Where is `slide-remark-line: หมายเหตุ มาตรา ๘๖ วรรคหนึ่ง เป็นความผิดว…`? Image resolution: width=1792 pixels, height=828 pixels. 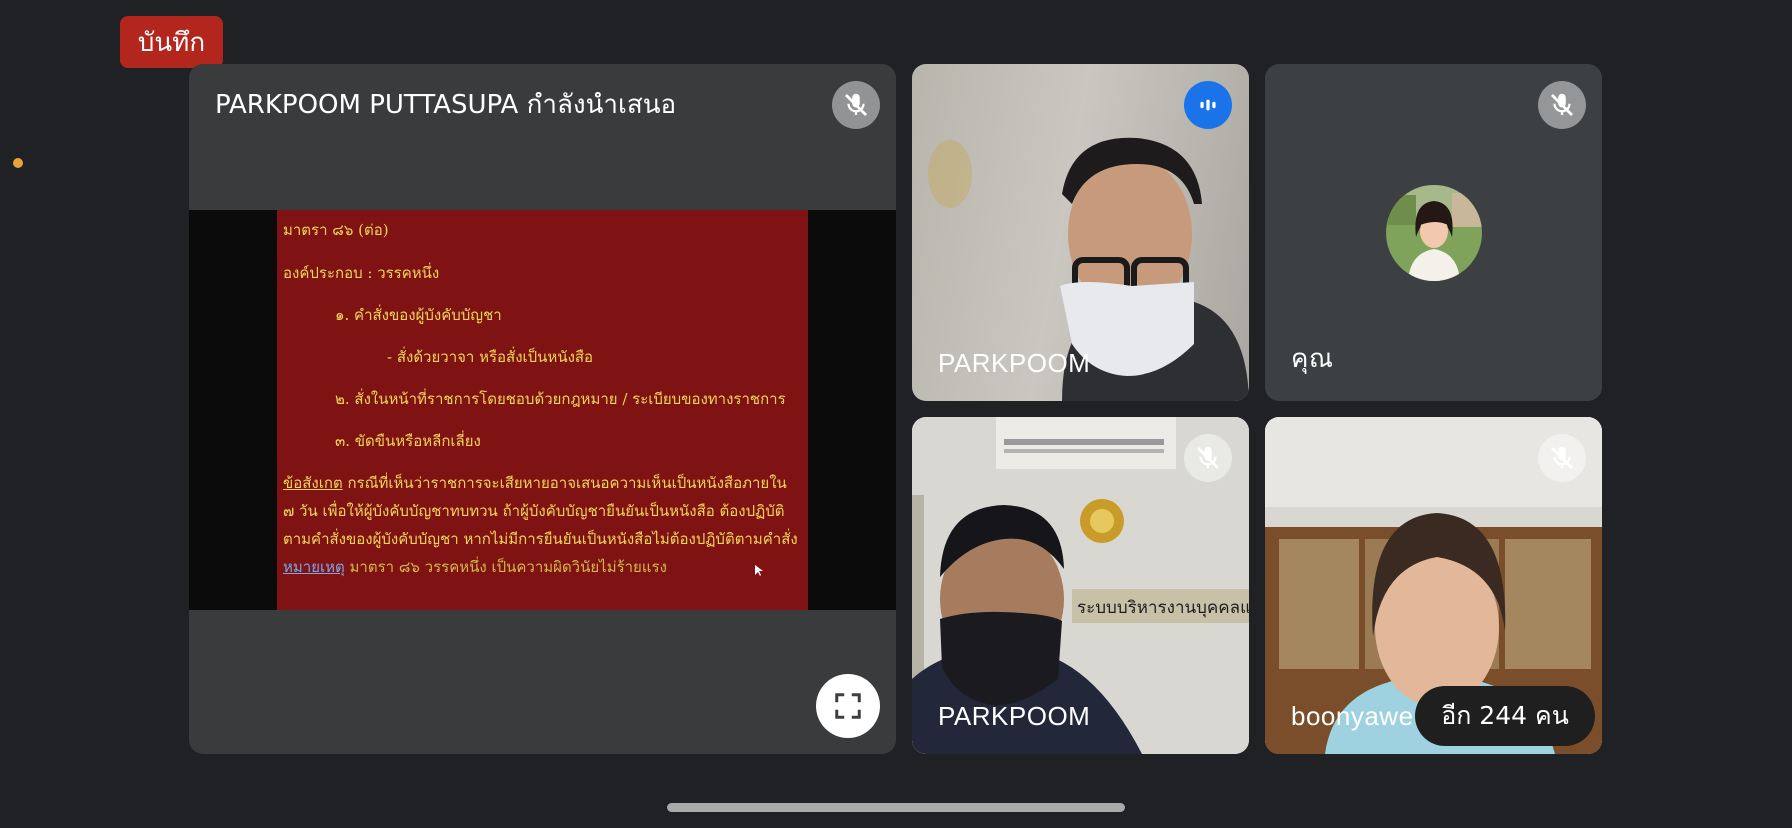 slide-remark-line: หมายเหตุ มาตรา ๘๖ วรรคหนึ่ง เป็นความผิดว… is located at coordinates (475, 567).